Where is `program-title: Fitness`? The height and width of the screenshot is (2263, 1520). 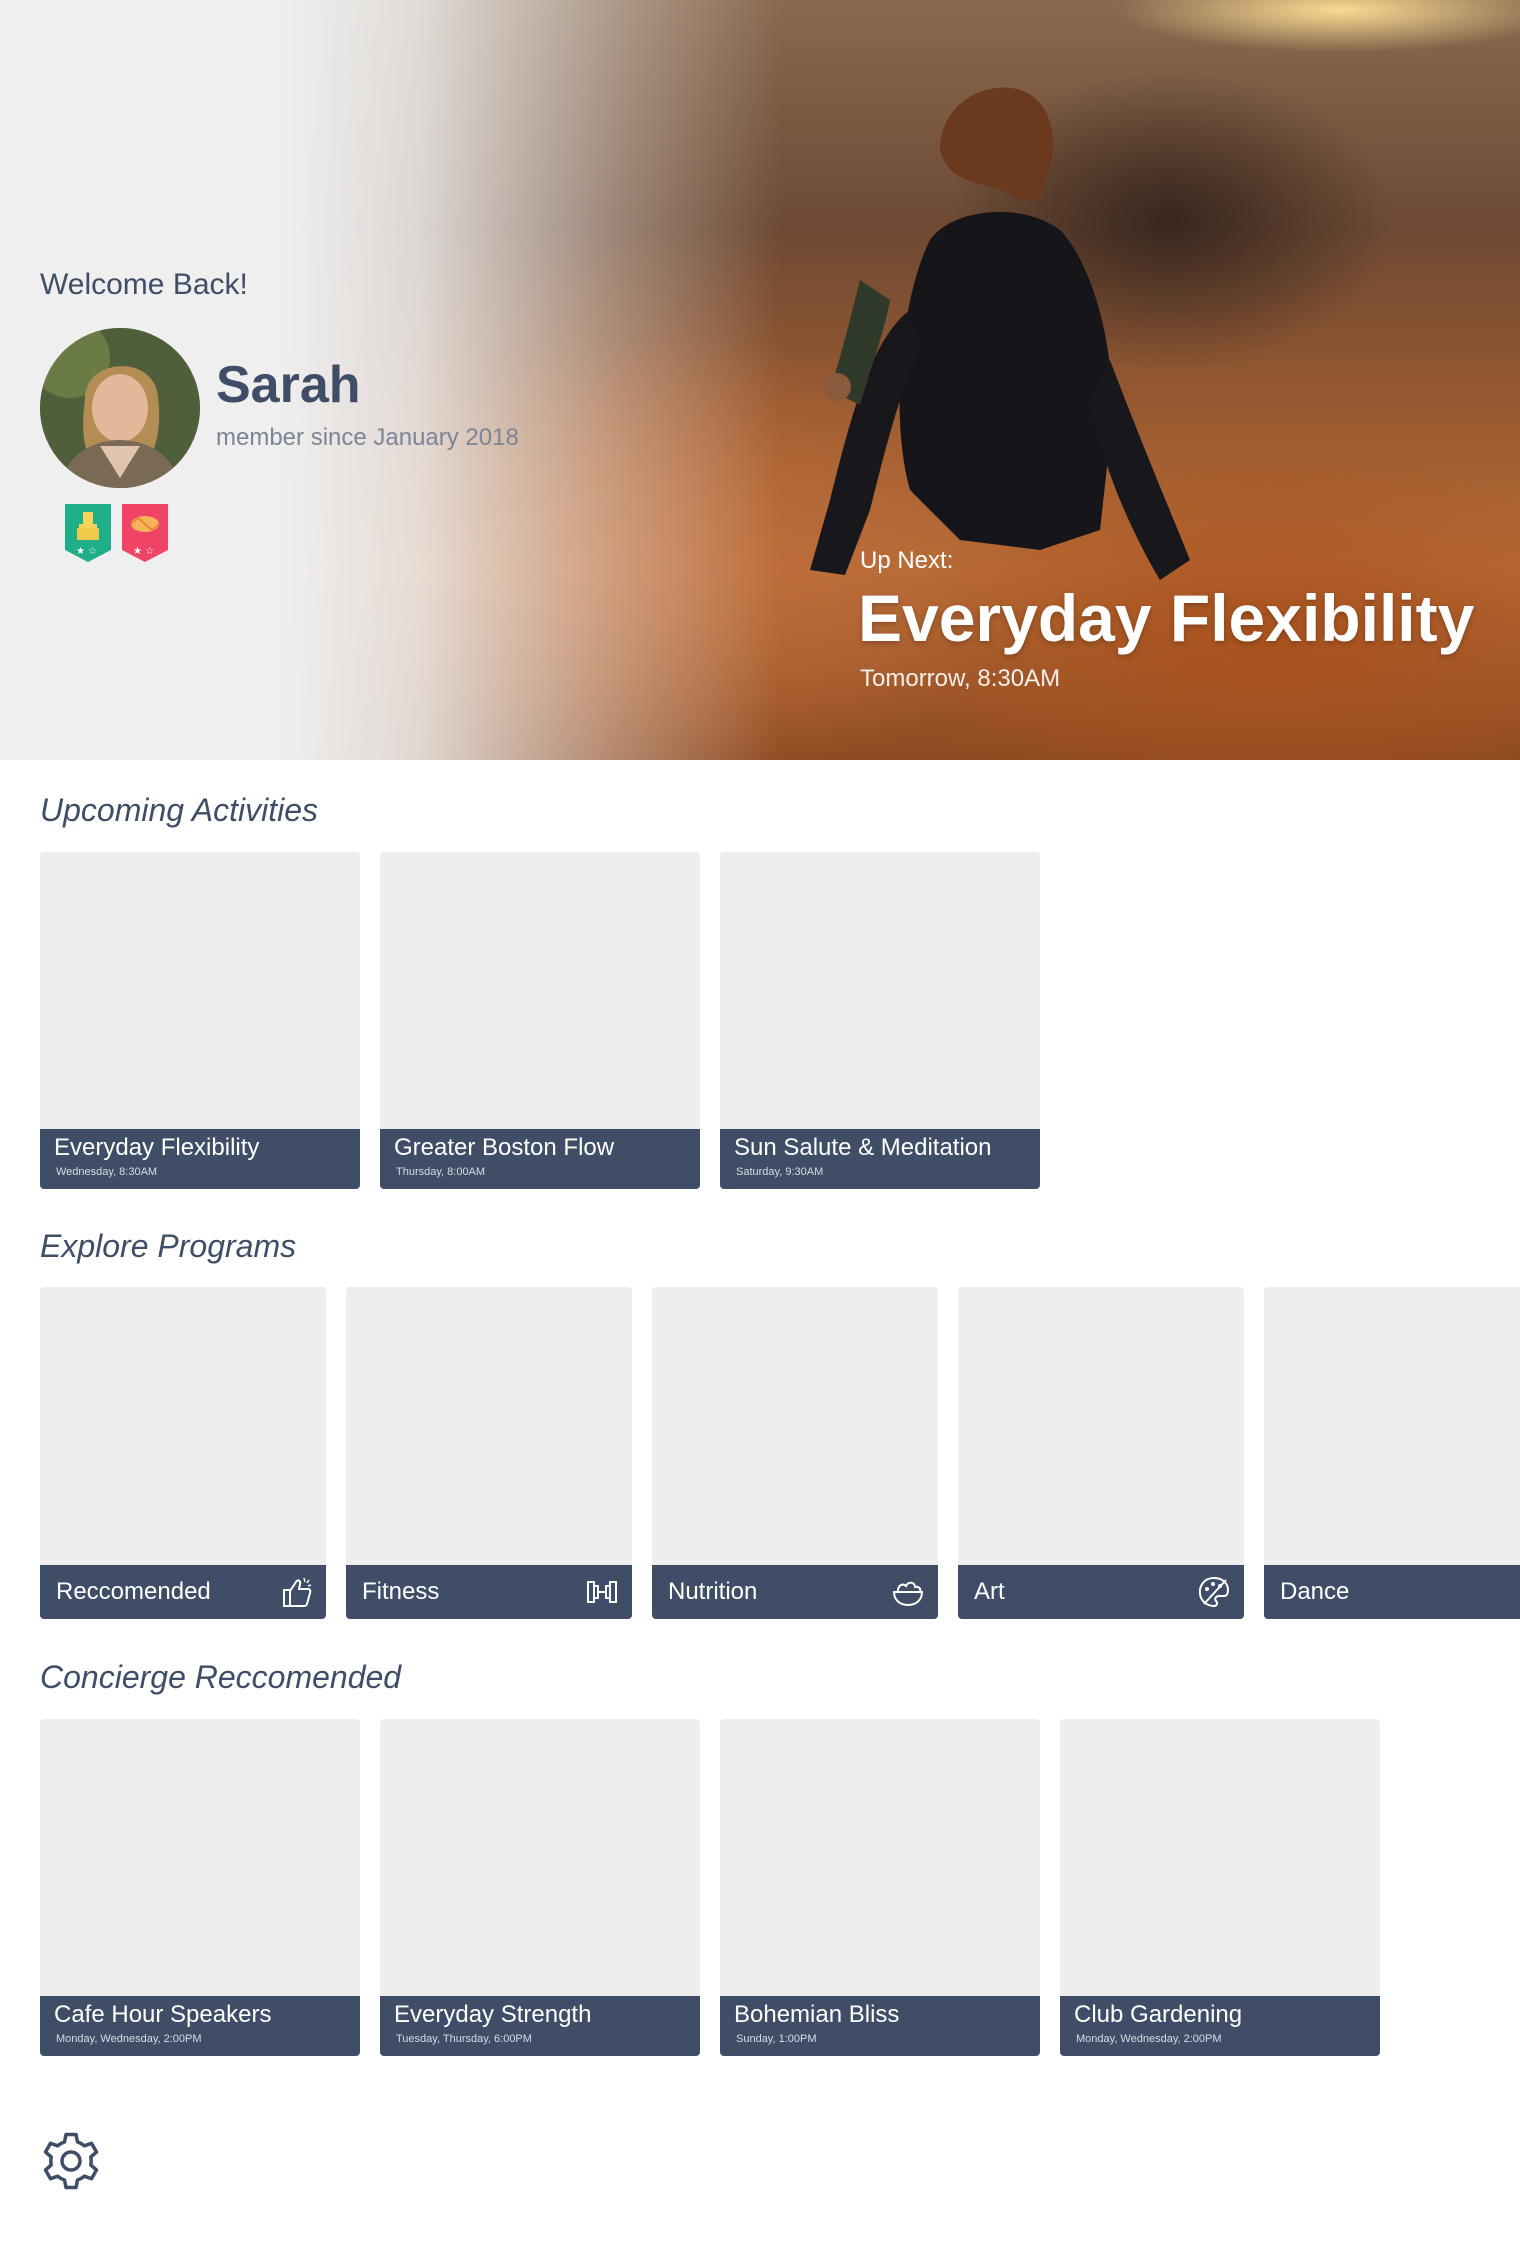
program-title: Fitness is located at coordinates (401, 1591).